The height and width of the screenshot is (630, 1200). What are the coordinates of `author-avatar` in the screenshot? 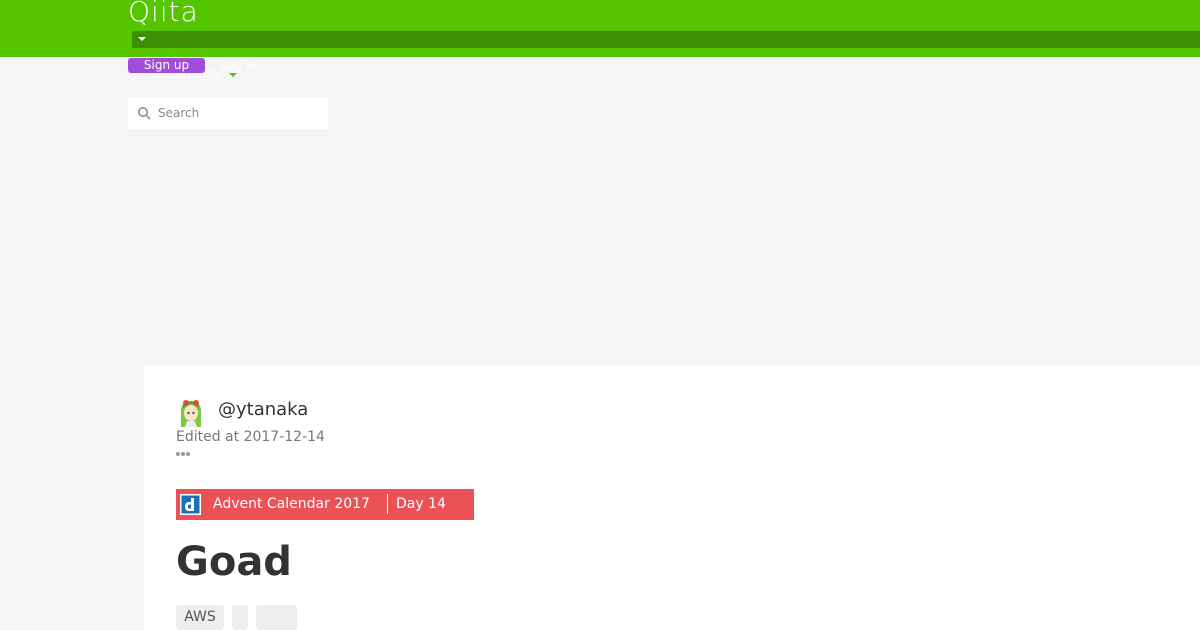 It's located at (191, 412).